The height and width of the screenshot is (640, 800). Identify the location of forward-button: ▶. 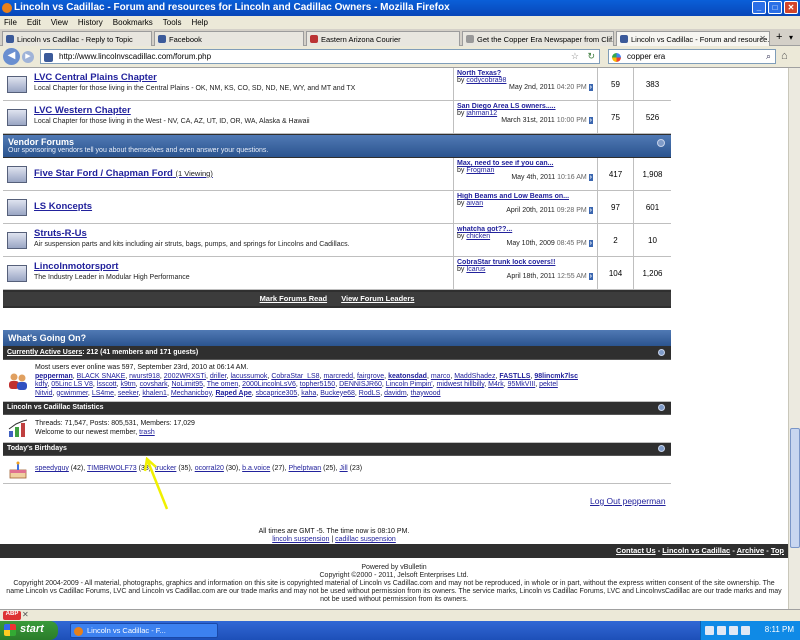
(28, 57).